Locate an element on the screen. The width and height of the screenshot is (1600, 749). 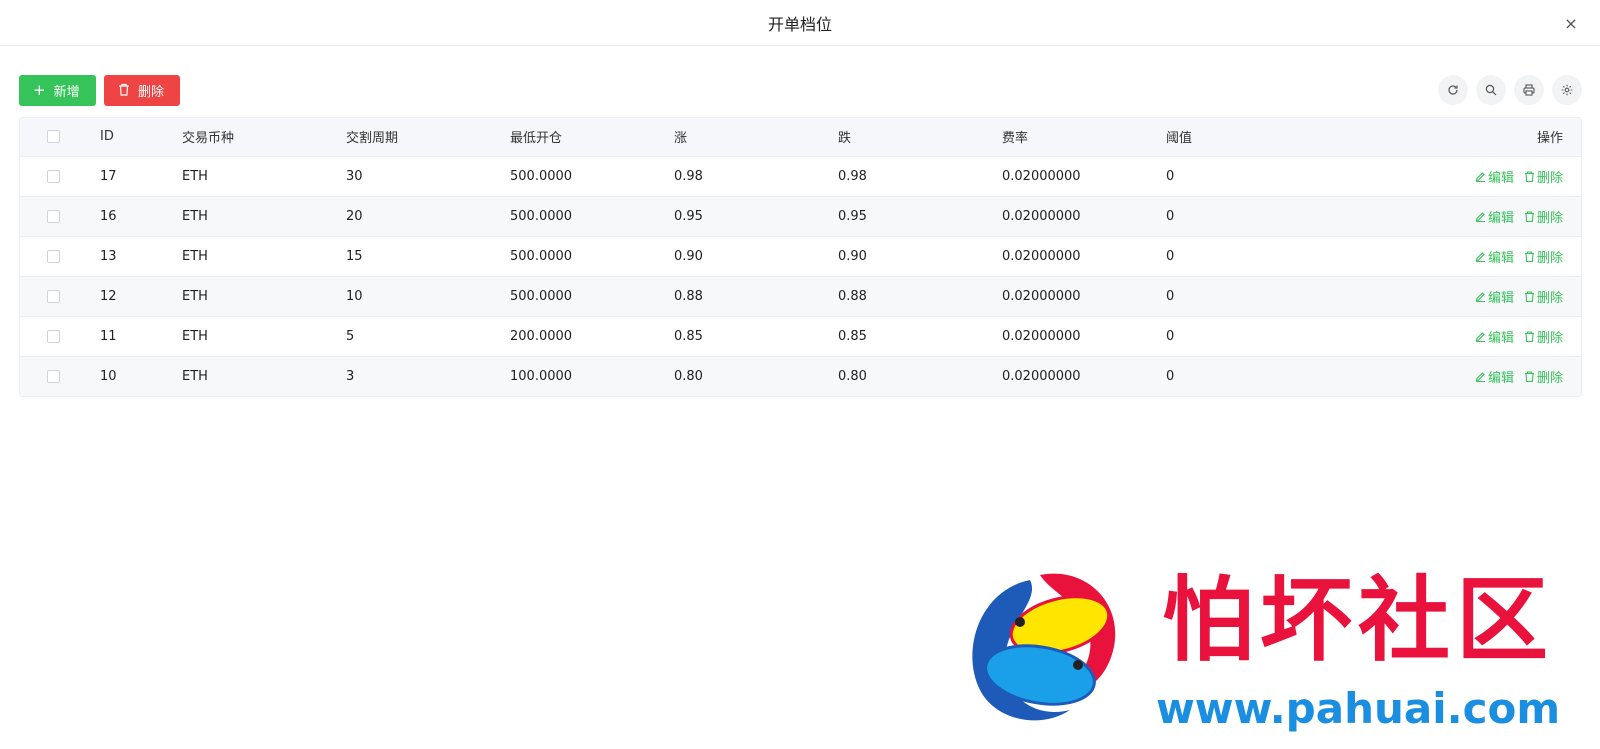
table-row: 13 ETH 15 500.0000 0.90 0.90 0.02000000 0 编辑 删除 is located at coordinates (800, 256).